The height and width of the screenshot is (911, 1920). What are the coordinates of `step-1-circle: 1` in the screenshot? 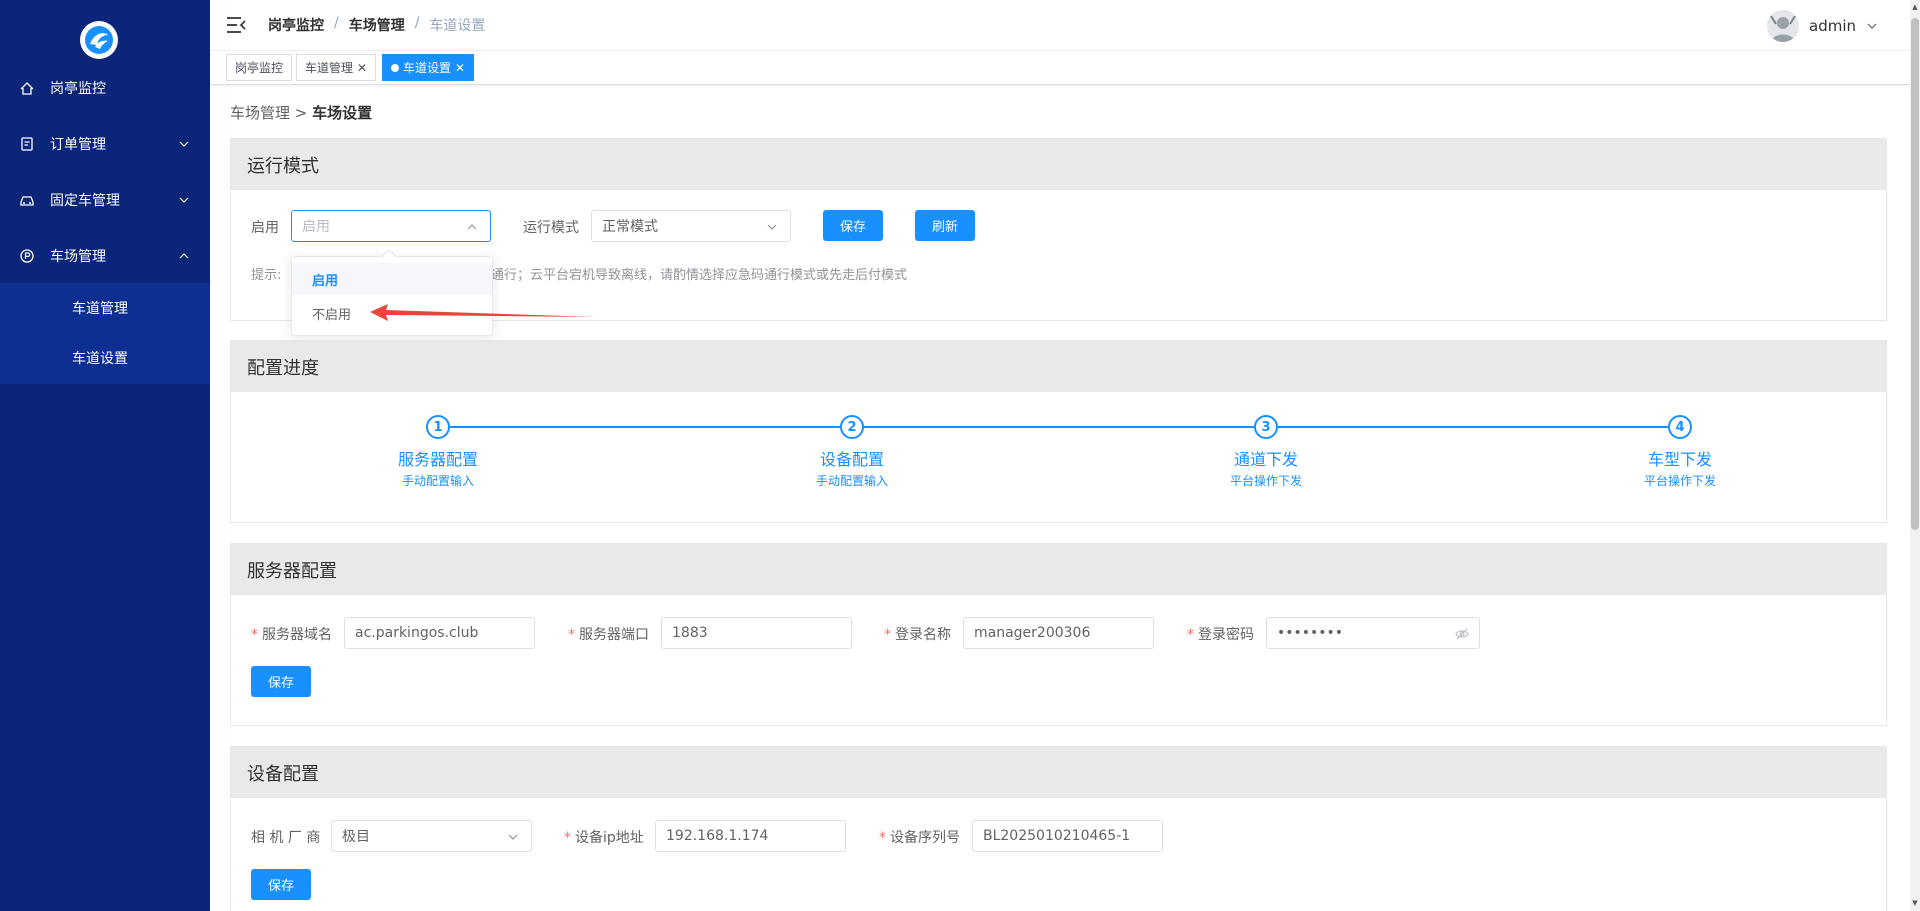 It's located at (438, 427).